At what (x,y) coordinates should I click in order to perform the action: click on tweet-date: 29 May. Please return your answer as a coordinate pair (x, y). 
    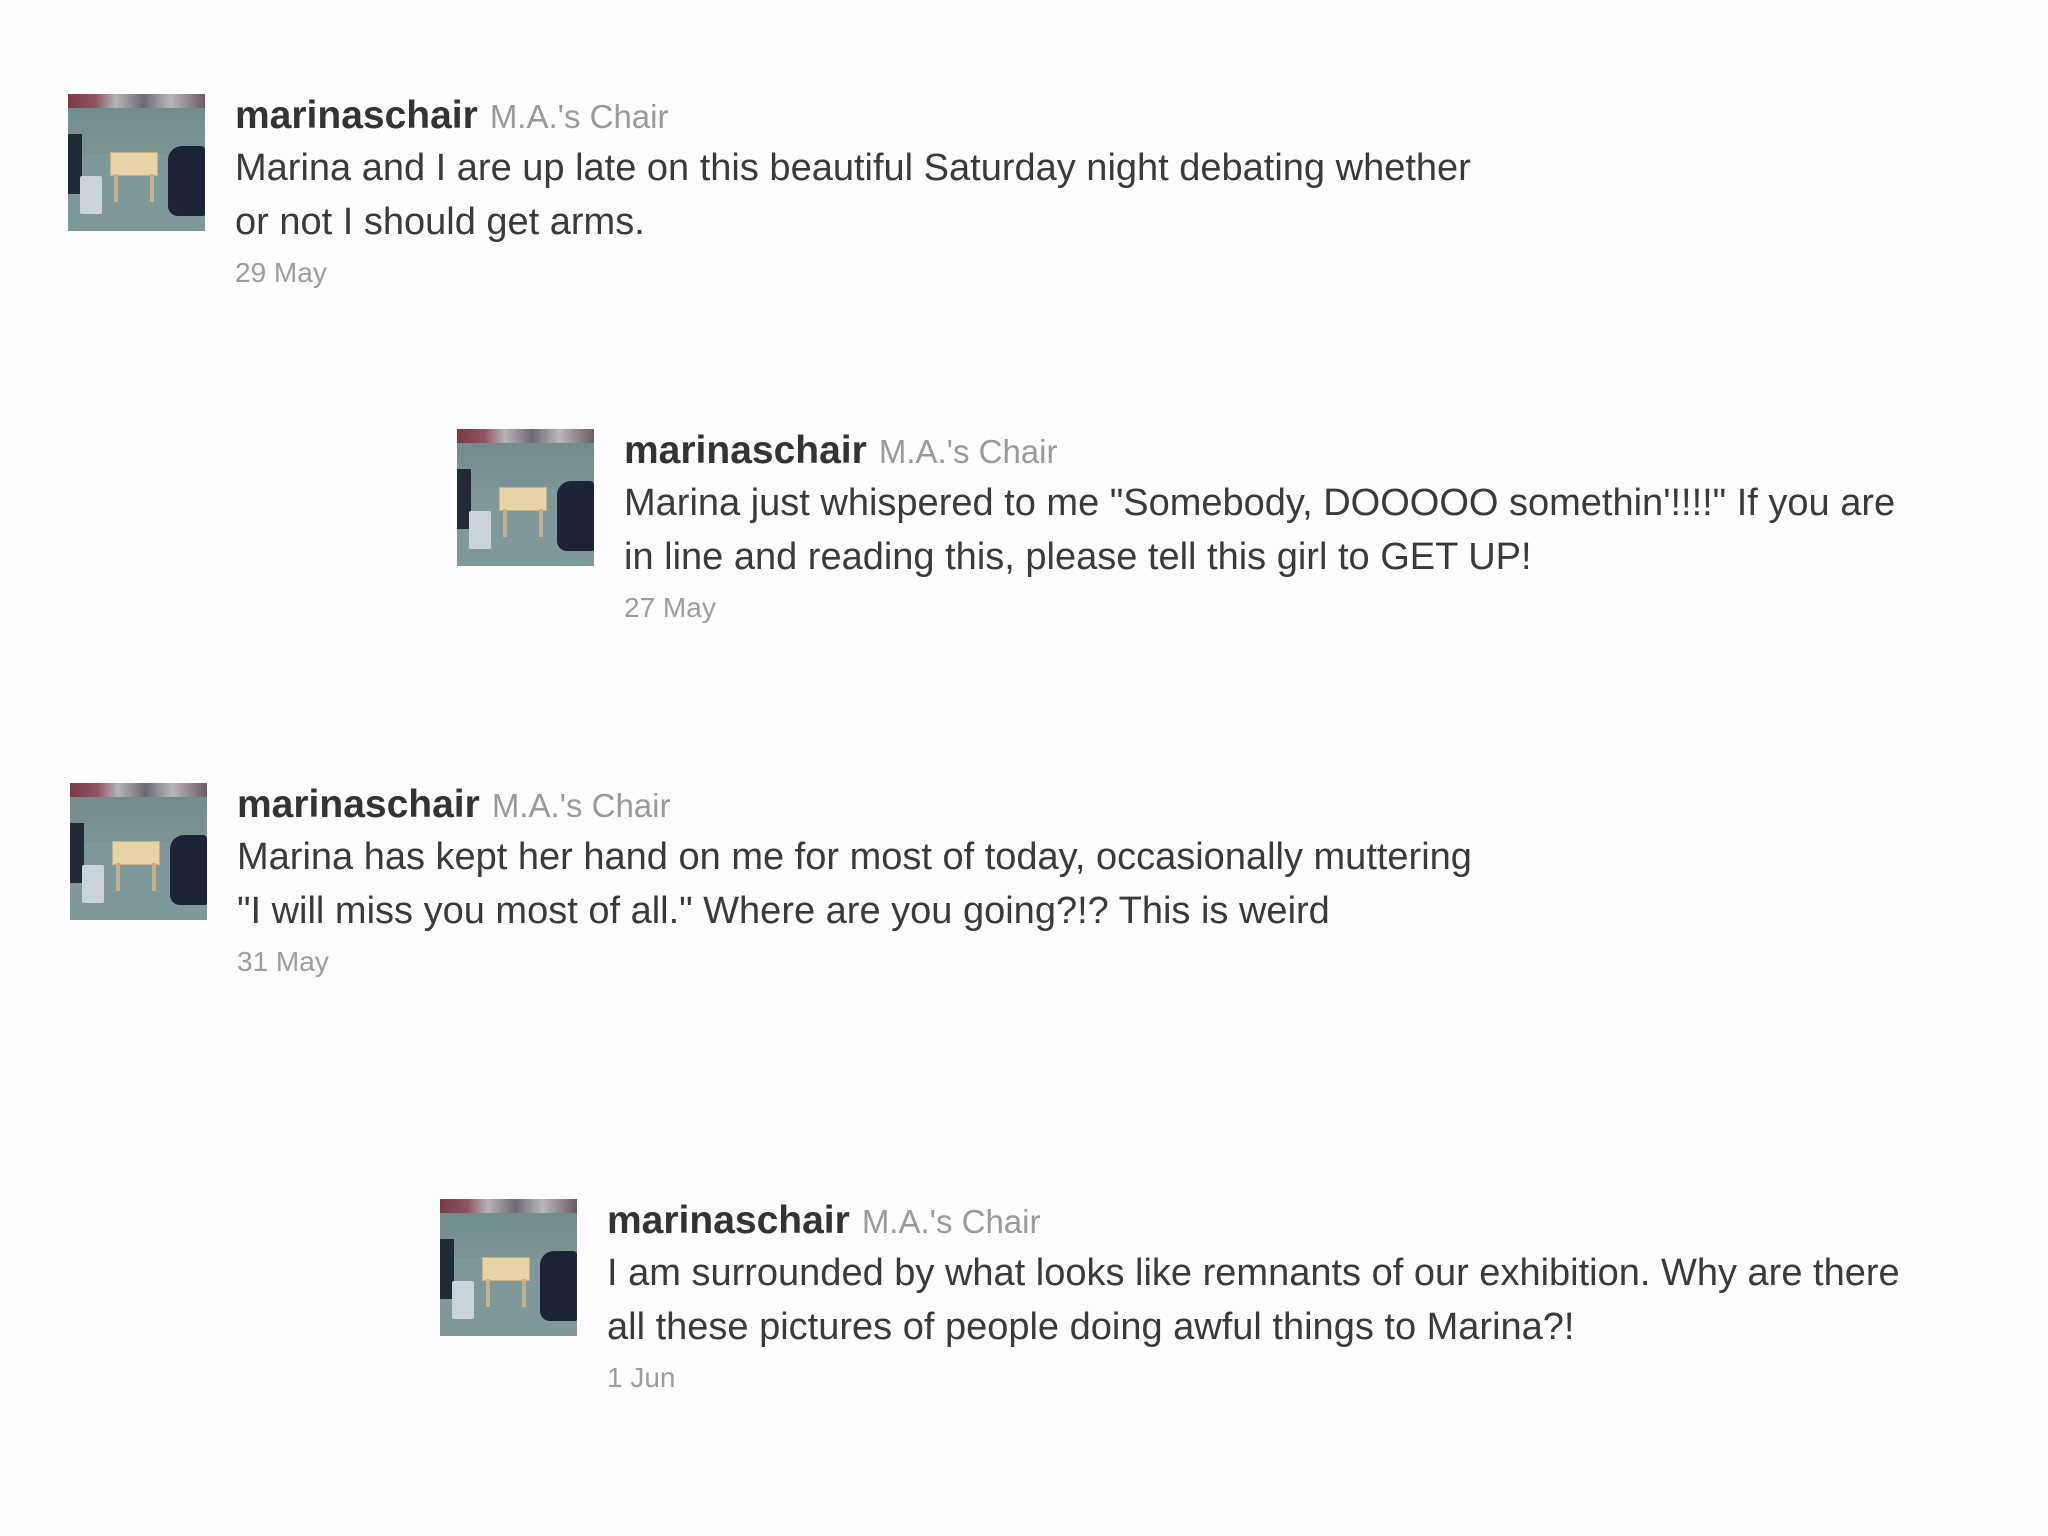
    Looking at the image, I should click on (860, 273).